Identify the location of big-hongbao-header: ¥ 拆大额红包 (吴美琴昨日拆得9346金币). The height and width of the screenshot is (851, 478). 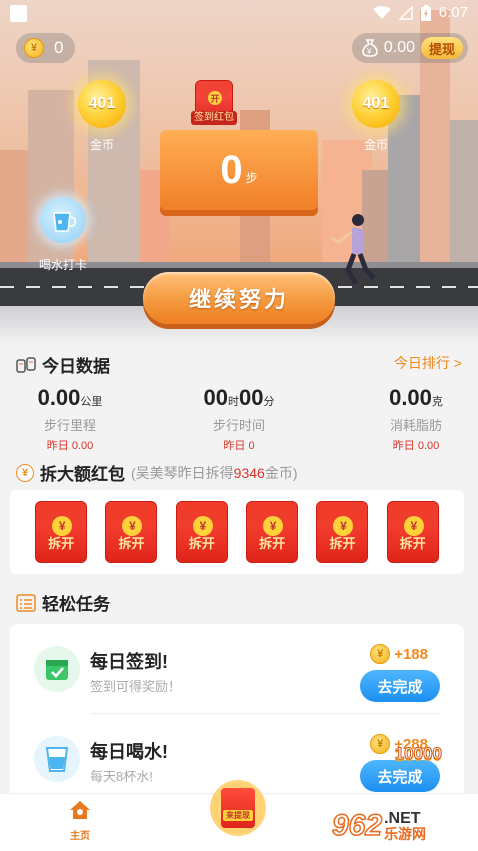
(157, 472).